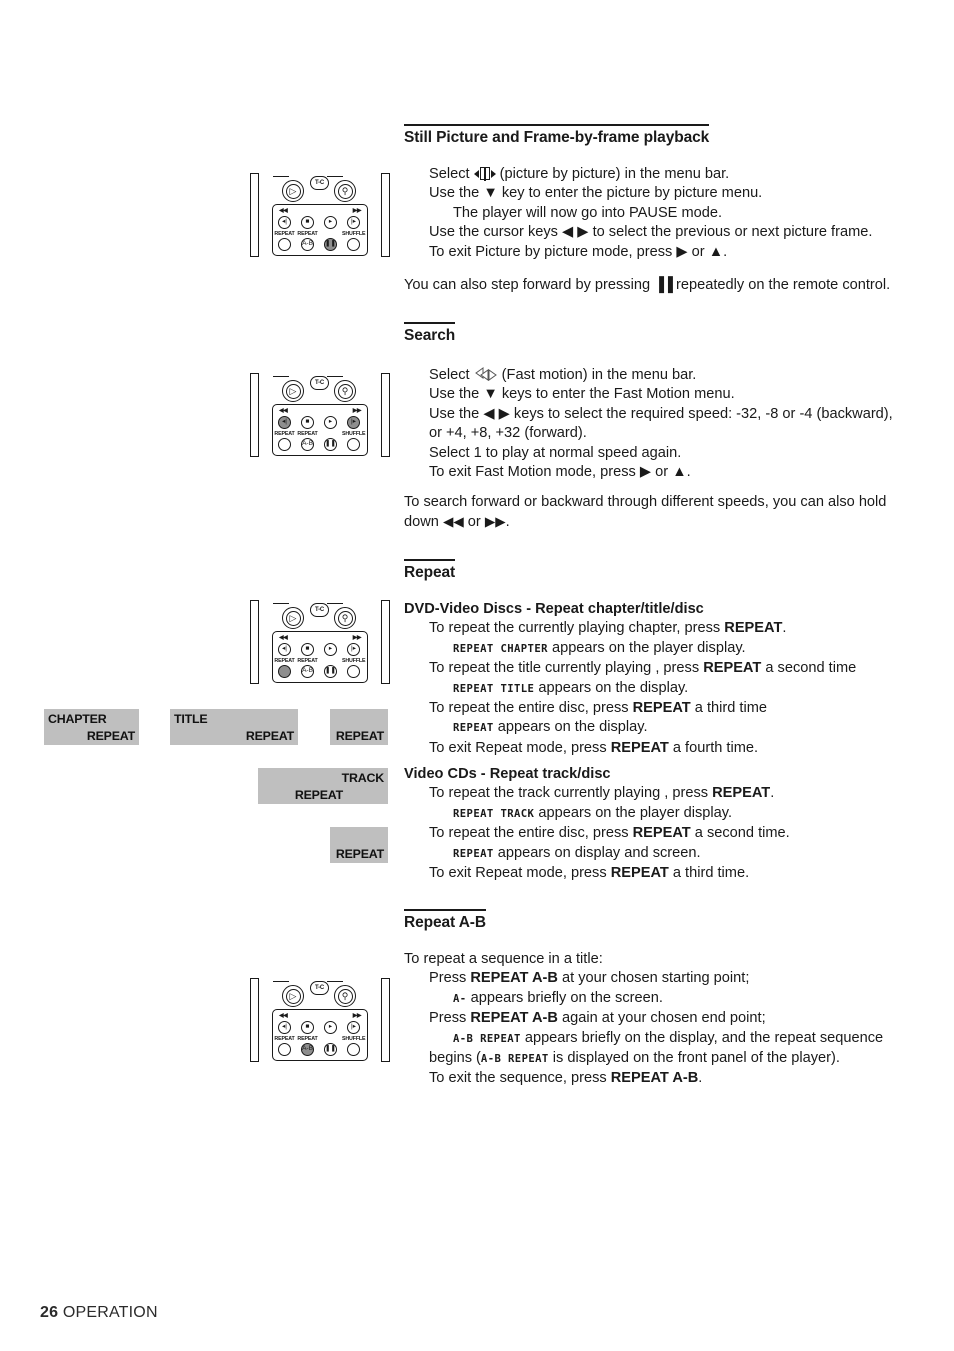 The width and height of the screenshot is (954, 1351). Describe the element at coordinates (654, 375) in the screenshot. I see `search-line-1: Select (Fast motion) in the menu bar.` at that location.